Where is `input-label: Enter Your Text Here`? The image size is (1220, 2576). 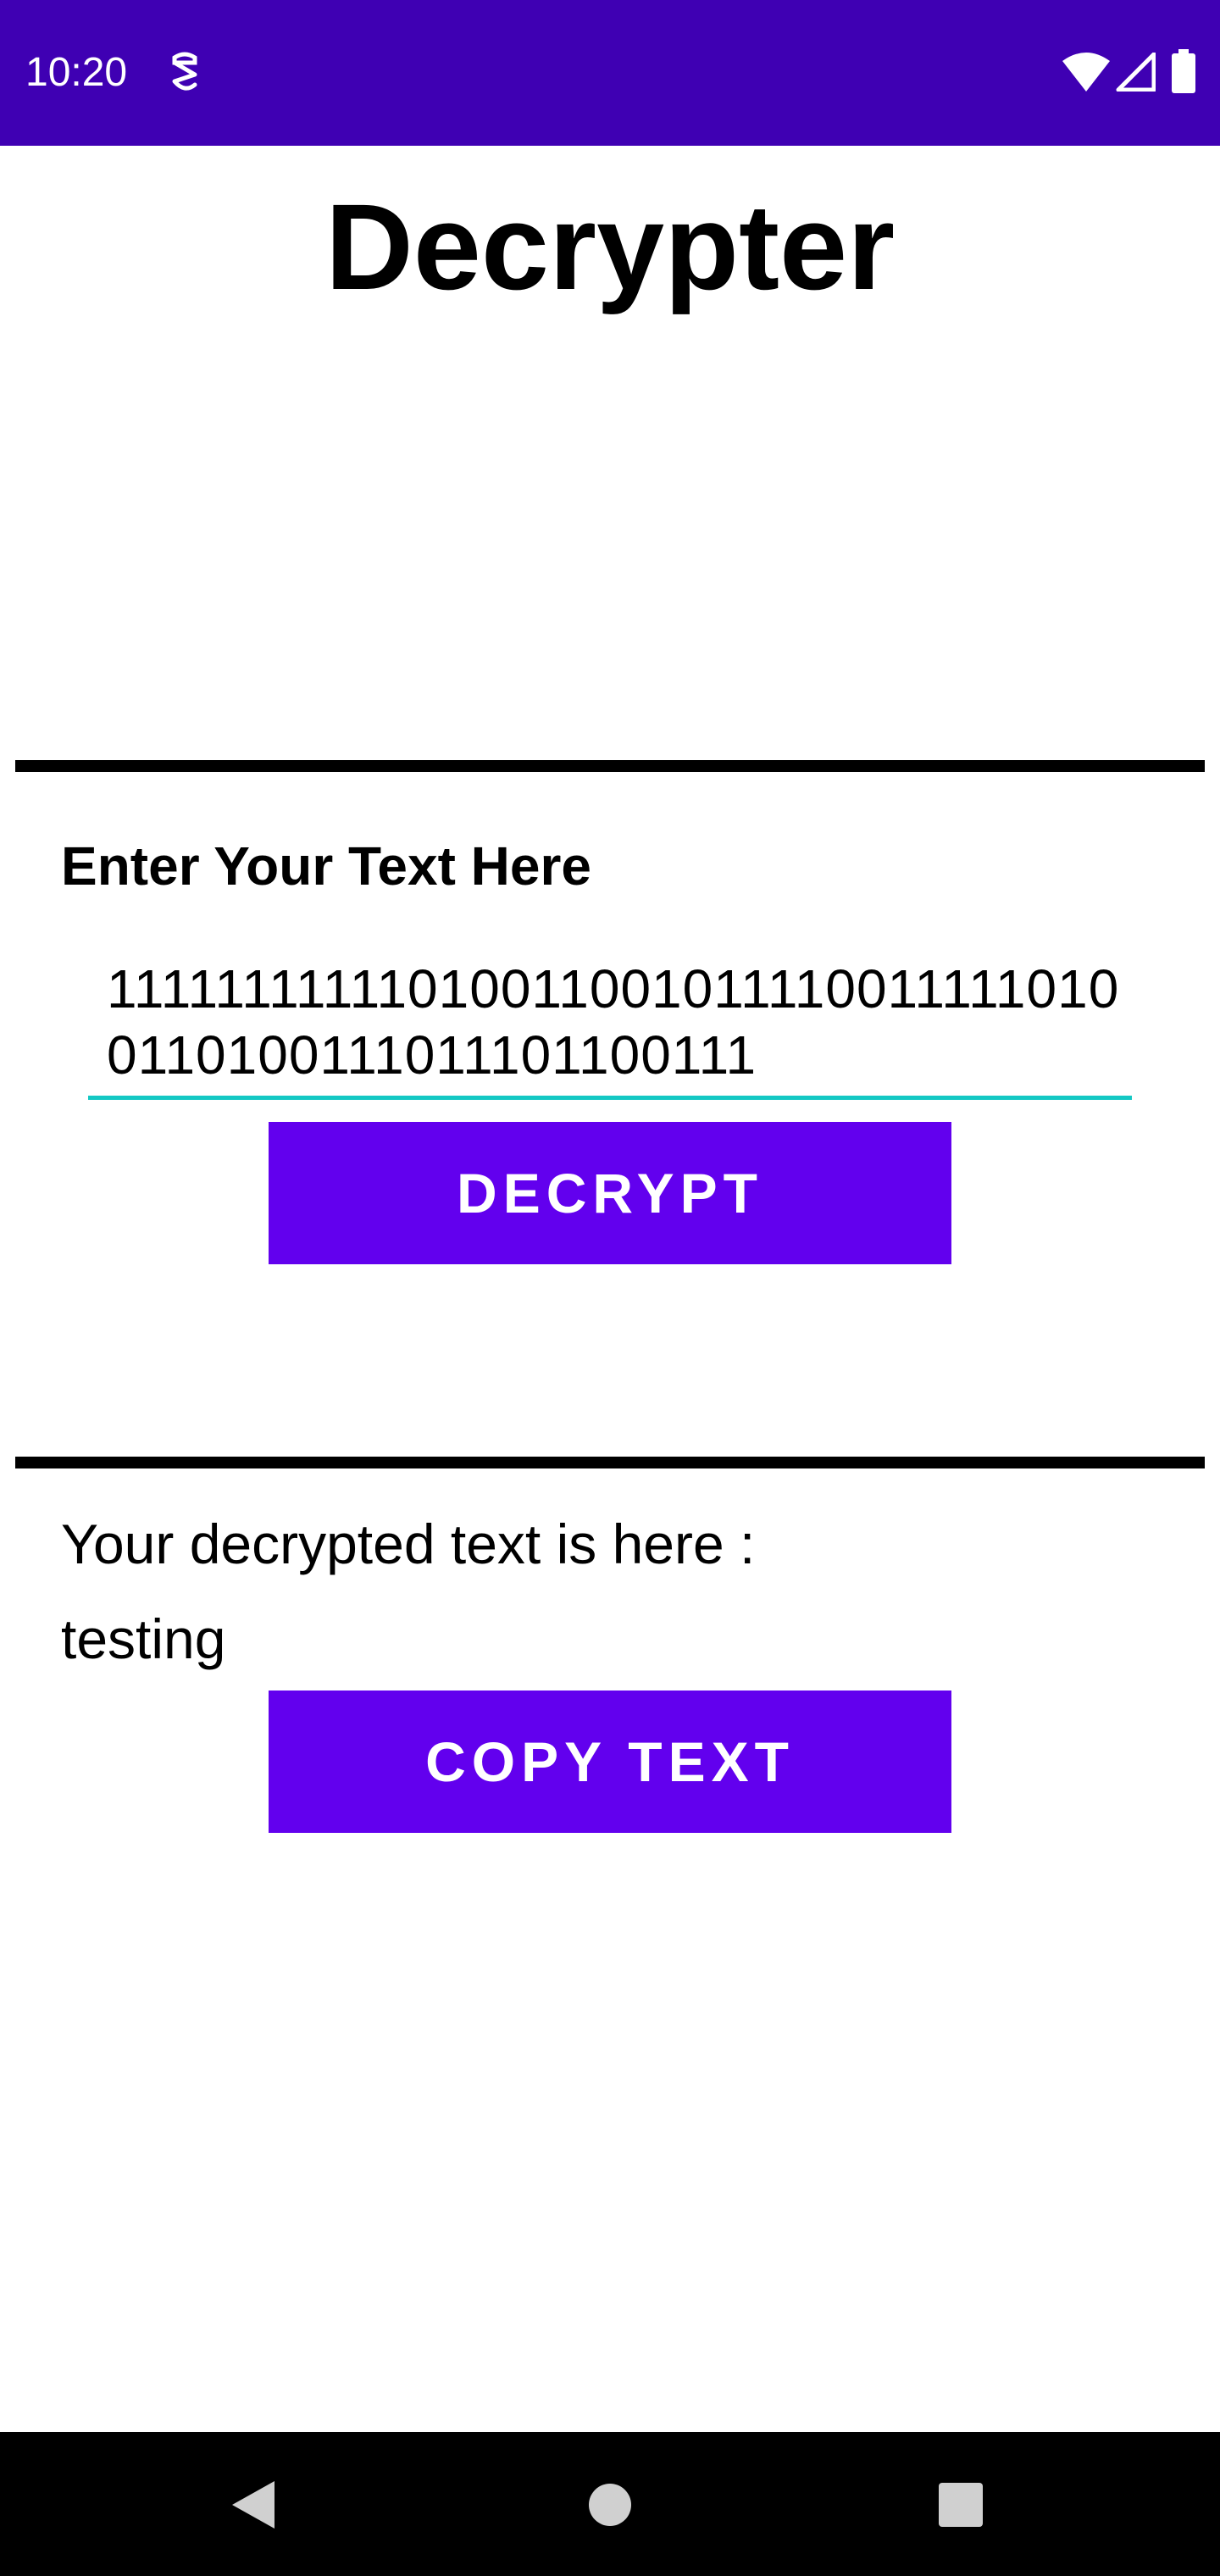
input-label: Enter Your Text Here is located at coordinates (326, 866).